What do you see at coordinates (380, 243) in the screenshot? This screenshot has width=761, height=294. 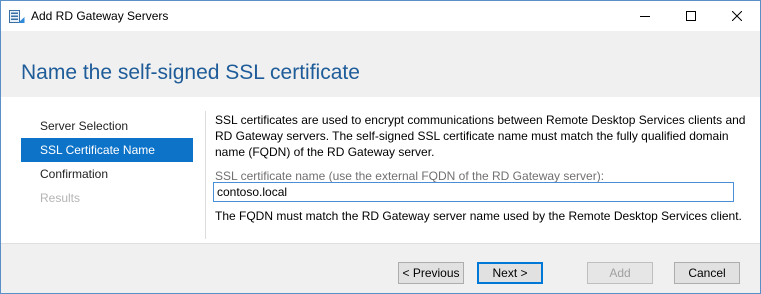 I see `footer-divider` at bounding box center [380, 243].